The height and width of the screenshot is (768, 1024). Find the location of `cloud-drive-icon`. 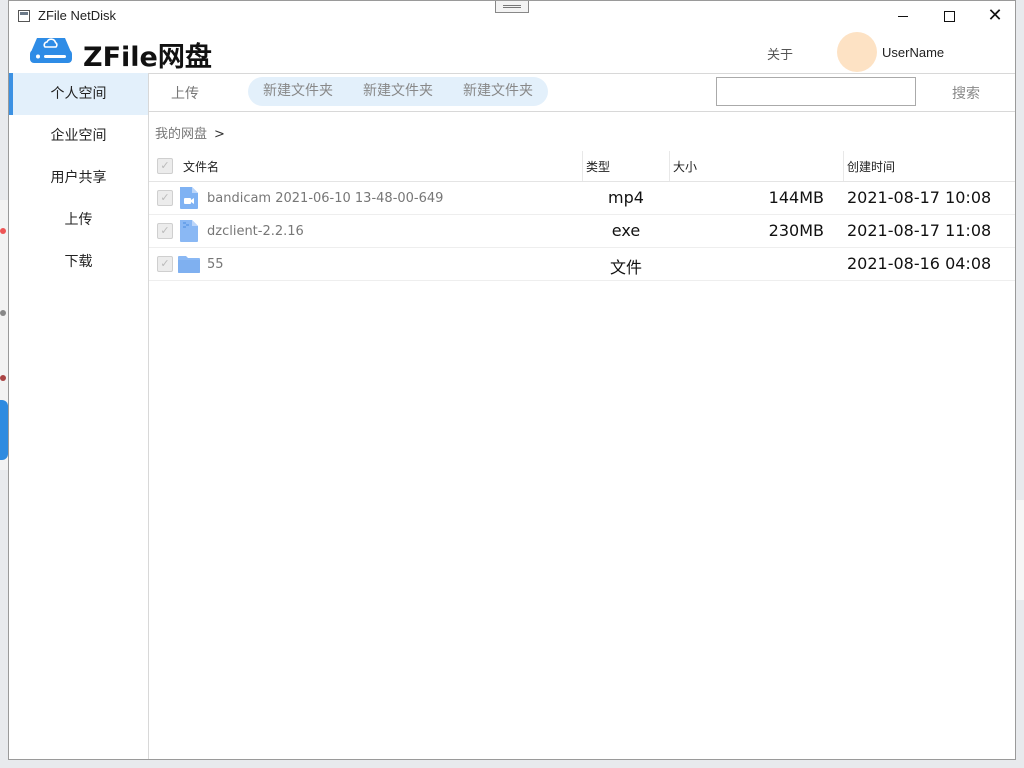

cloud-drive-icon is located at coordinates (51, 50).